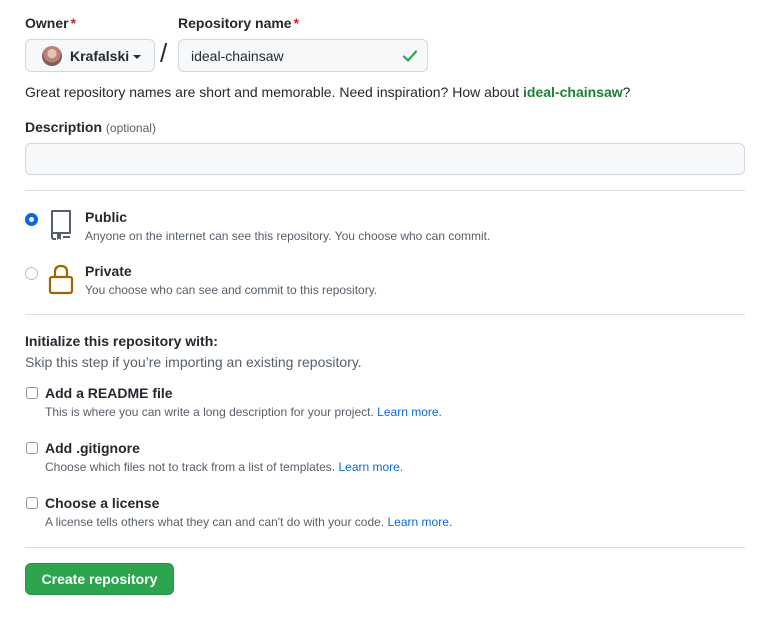 The height and width of the screenshot is (624, 758). Describe the element at coordinates (573, 92) in the screenshot. I see `name-suggestion-link: ideal-chainsaw` at that location.